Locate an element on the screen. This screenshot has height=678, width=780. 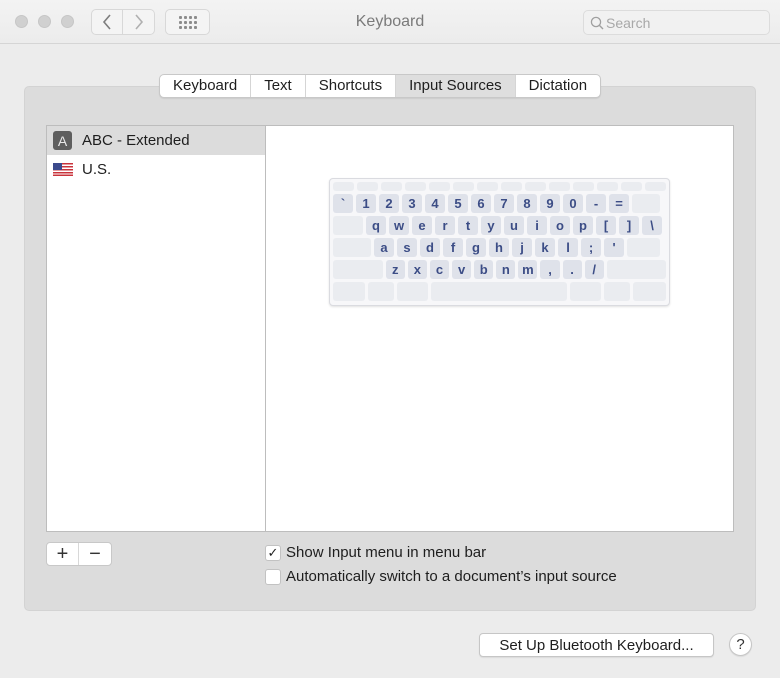
tab-keyboard: Keyboard is located at coordinates (206, 86).